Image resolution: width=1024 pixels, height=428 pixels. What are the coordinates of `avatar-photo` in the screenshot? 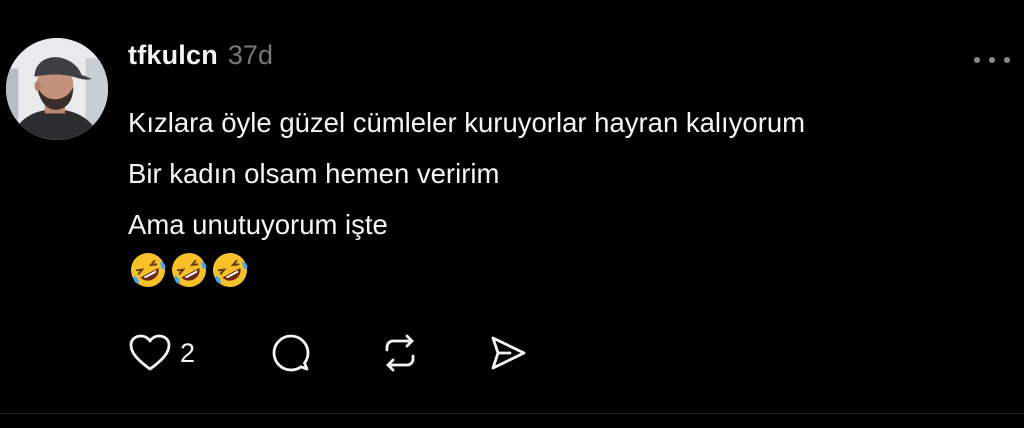 It's located at (57, 89).